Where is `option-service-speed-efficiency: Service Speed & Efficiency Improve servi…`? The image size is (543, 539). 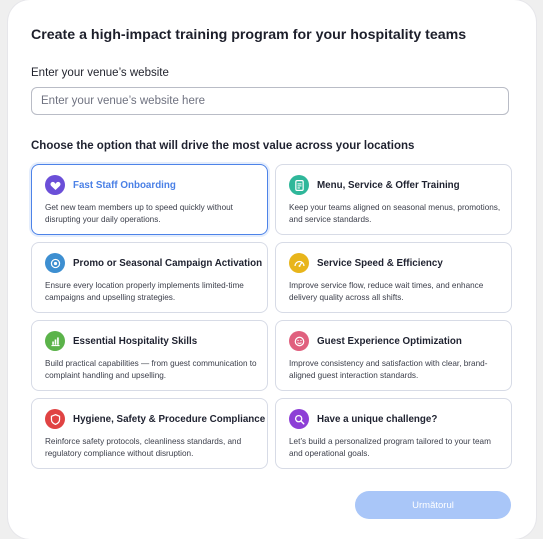 option-service-speed-efficiency: Service Speed & Efficiency Improve servi… is located at coordinates (393, 277).